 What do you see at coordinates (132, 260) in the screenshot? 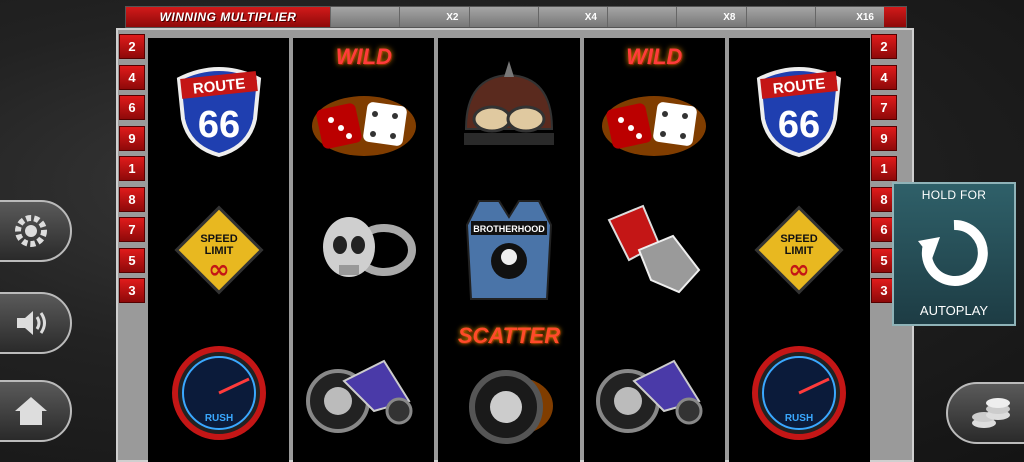
I see `payline-marker: 5` at bounding box center [132, 260].